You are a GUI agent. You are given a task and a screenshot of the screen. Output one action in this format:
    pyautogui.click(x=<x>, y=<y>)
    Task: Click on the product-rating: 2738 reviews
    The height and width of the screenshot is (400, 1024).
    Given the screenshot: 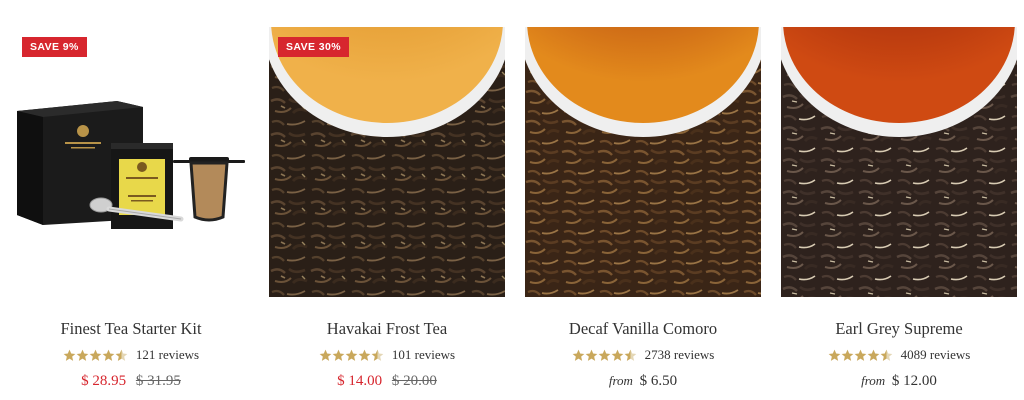 What is the action you would take?
    pyautogui.click(x=643, y=355)
    